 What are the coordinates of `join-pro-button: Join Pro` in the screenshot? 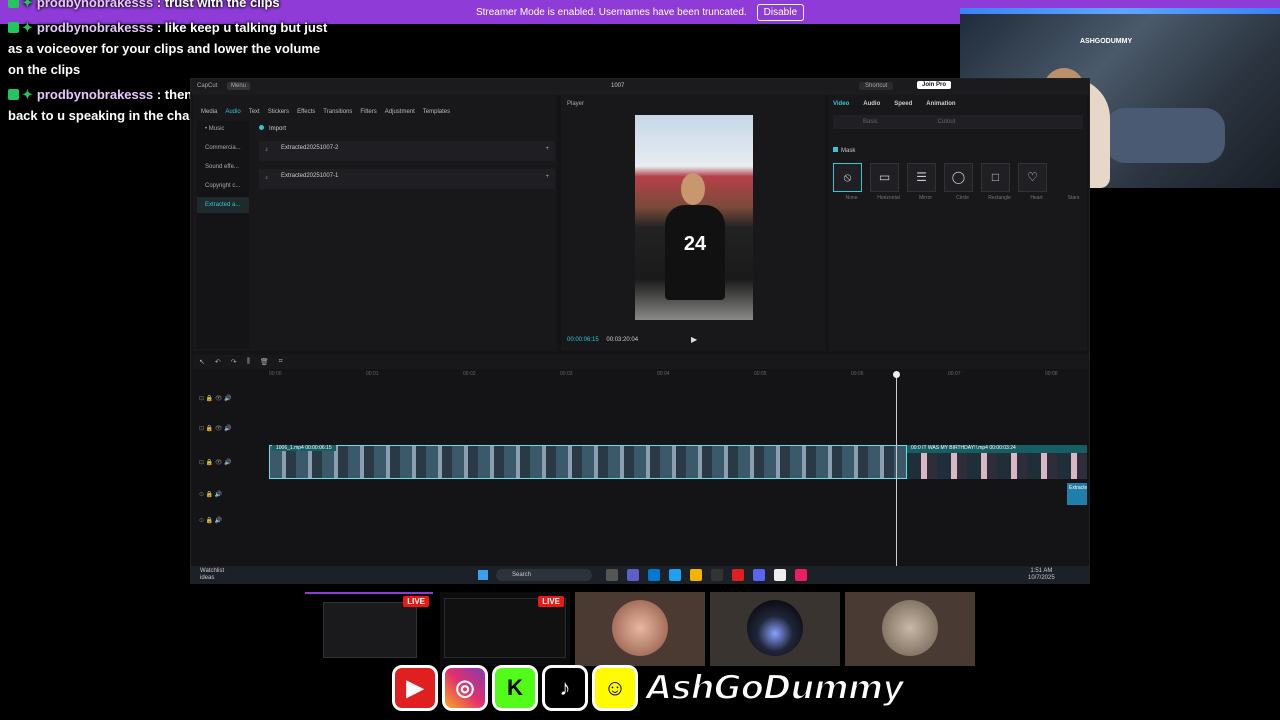 It's located at (934, 85).